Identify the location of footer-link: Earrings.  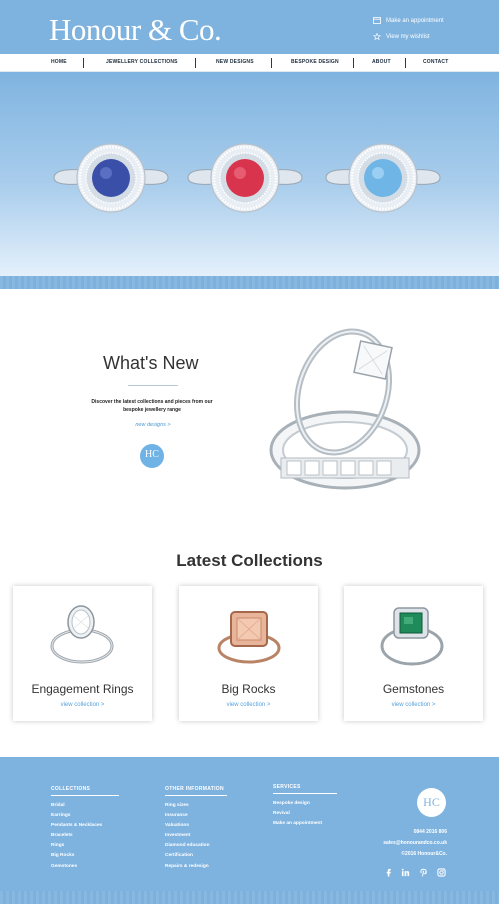
(85, 818).